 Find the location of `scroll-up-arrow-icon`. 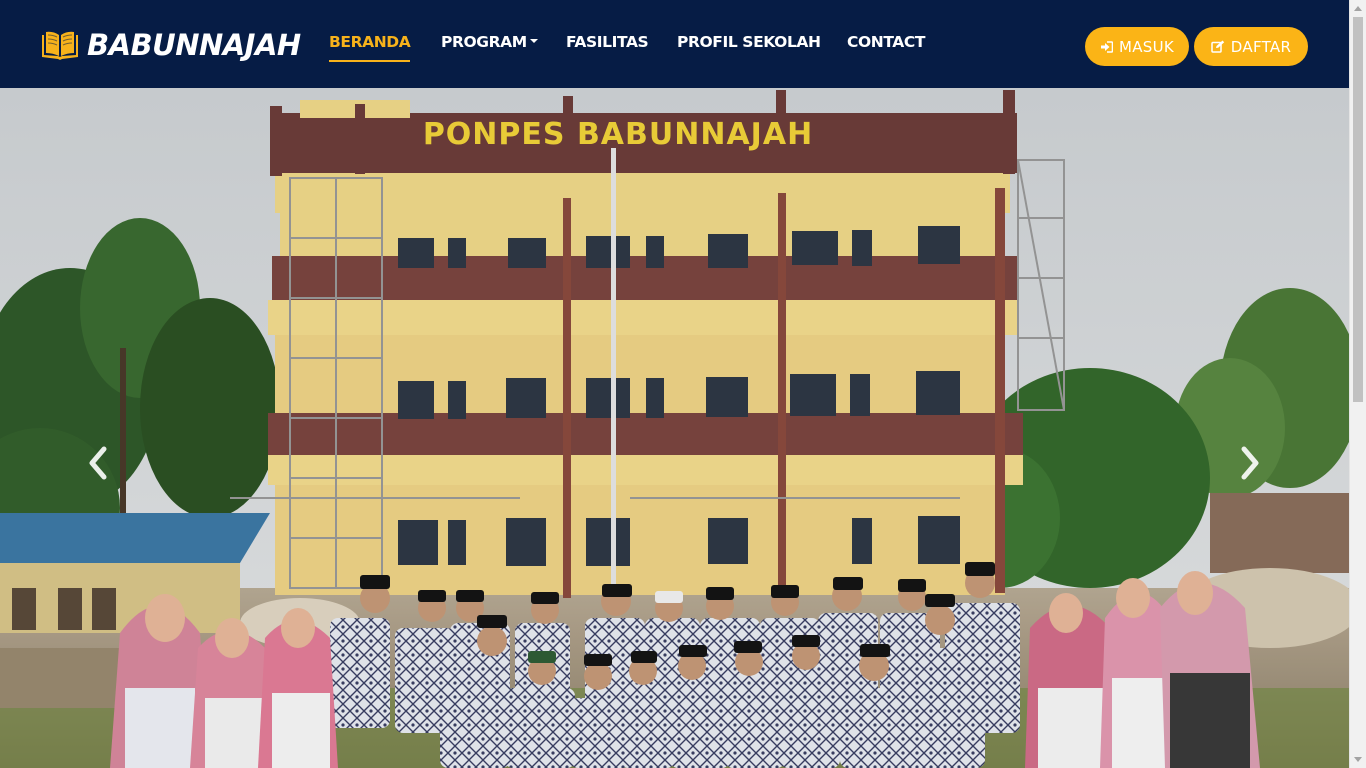

scroll-up-arrow-icon is located at coordinates (1358, 8).